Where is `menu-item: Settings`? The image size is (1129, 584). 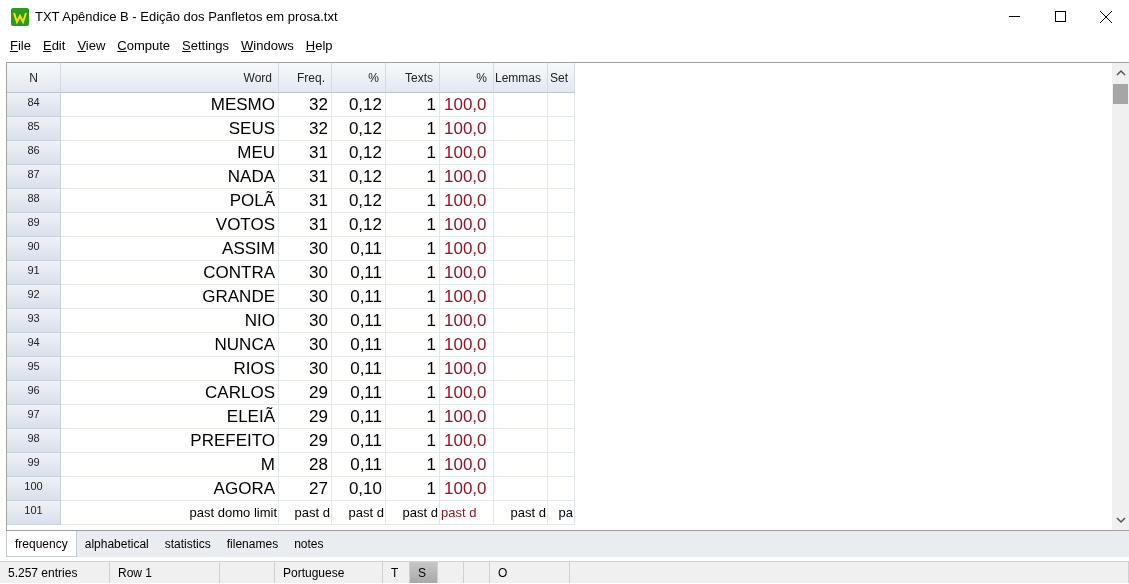 menu-item: Settings is located at coordinates (206, 45).